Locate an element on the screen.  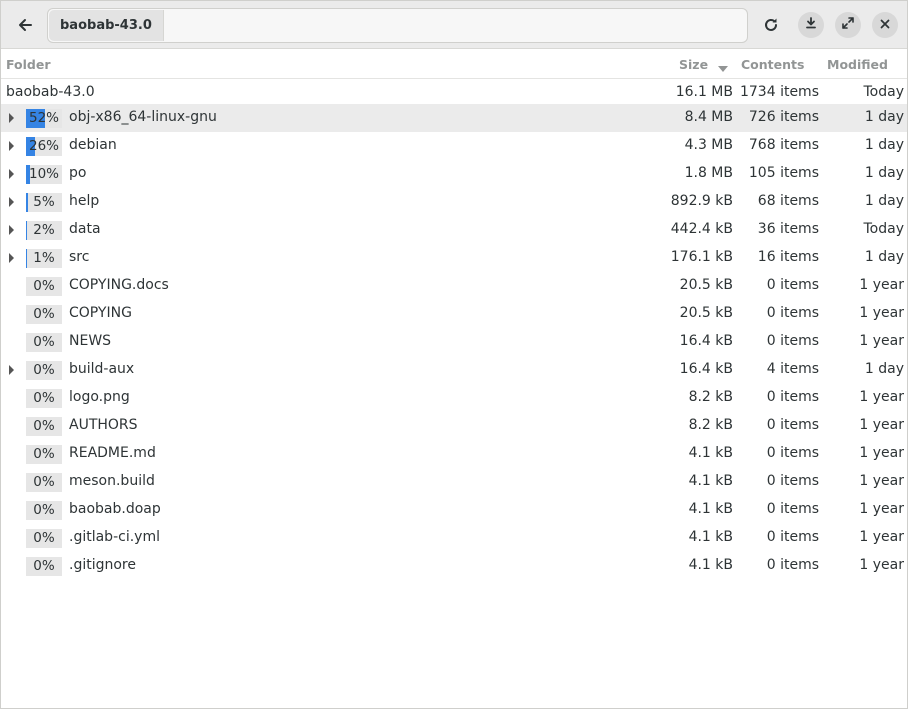
item-name: po is located at coordinates (78, 173).